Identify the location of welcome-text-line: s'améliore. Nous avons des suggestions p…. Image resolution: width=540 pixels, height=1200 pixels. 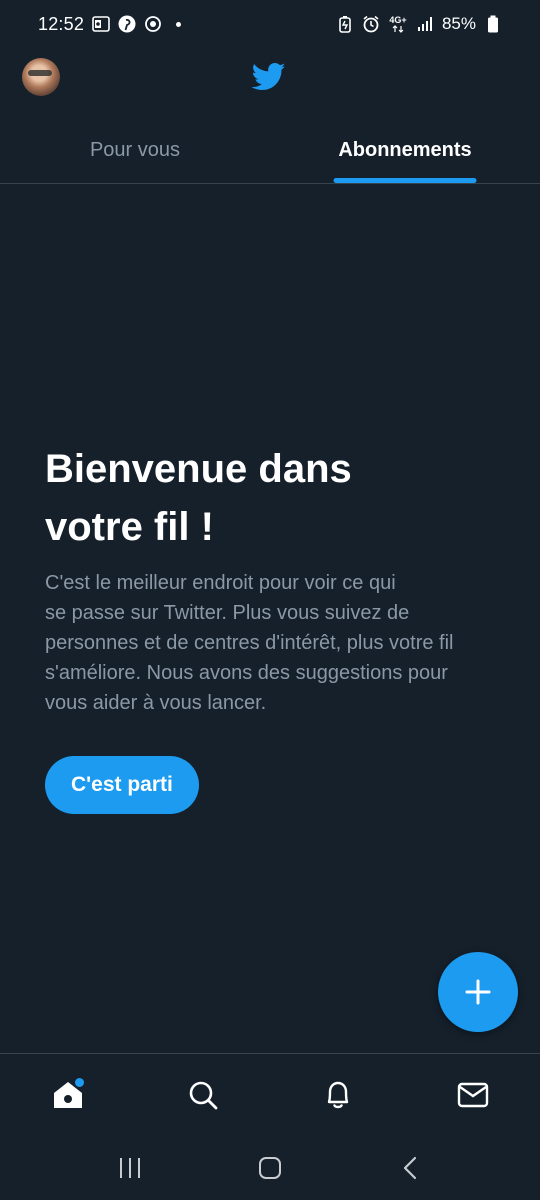
(246, 673).